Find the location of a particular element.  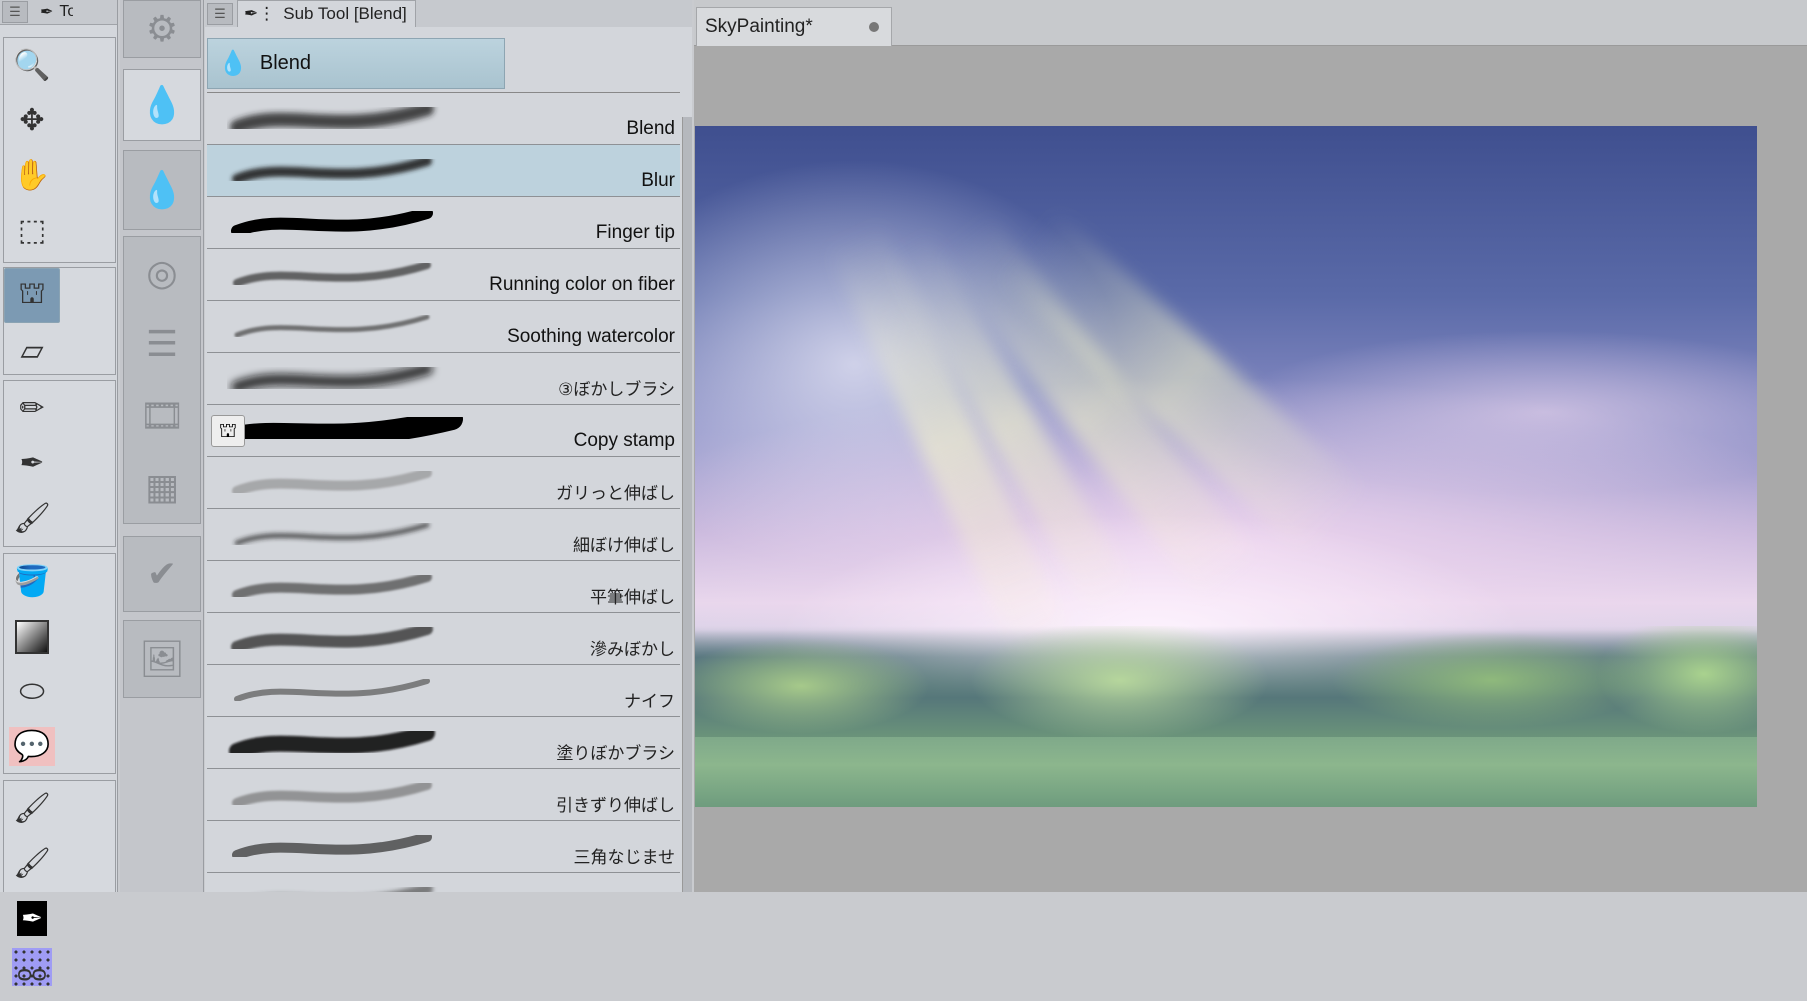

tool-property-gear-icon: ⚙ is located at coordinates (162, 29).